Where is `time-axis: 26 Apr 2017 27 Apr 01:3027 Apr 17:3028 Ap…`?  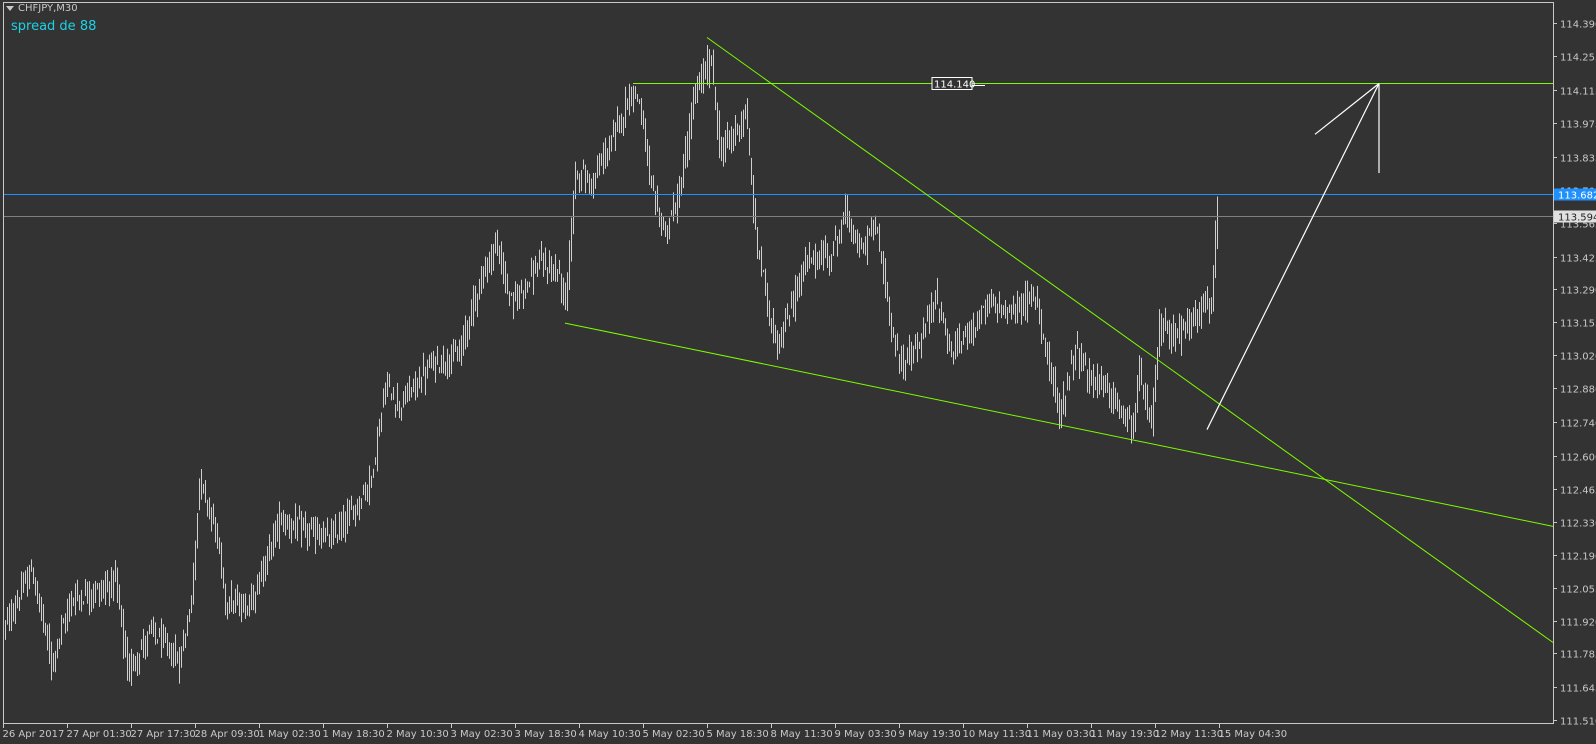 time-axis: 26 Apr 2017 27 Apr 01:3027 Apr 17:3028 Ap… is located at coordinates (645, 731).